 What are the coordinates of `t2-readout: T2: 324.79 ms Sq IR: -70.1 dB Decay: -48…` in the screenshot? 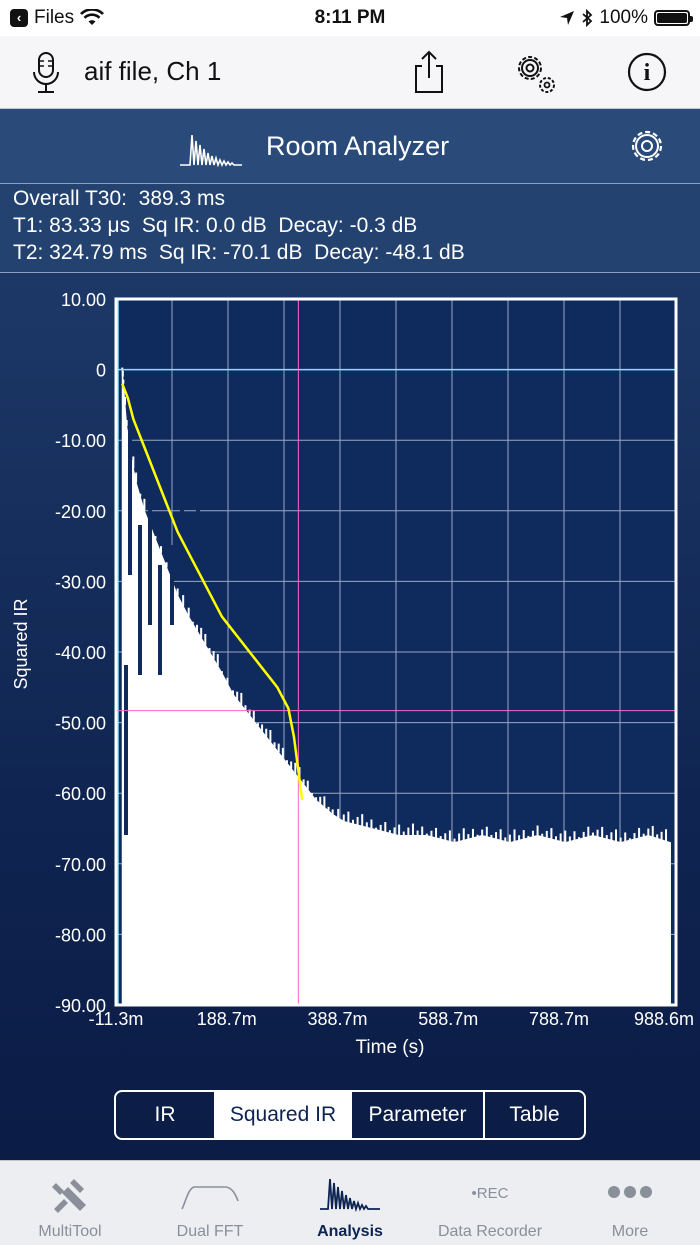 It's located at (239, 252).